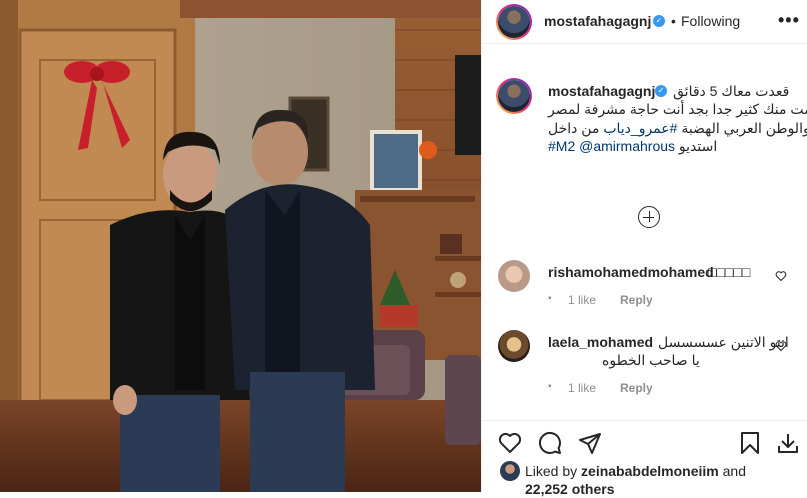  Describe the element at coordinates (597, 21) in the screenshot. I see `header-username: mostafahagagnj` at that location.